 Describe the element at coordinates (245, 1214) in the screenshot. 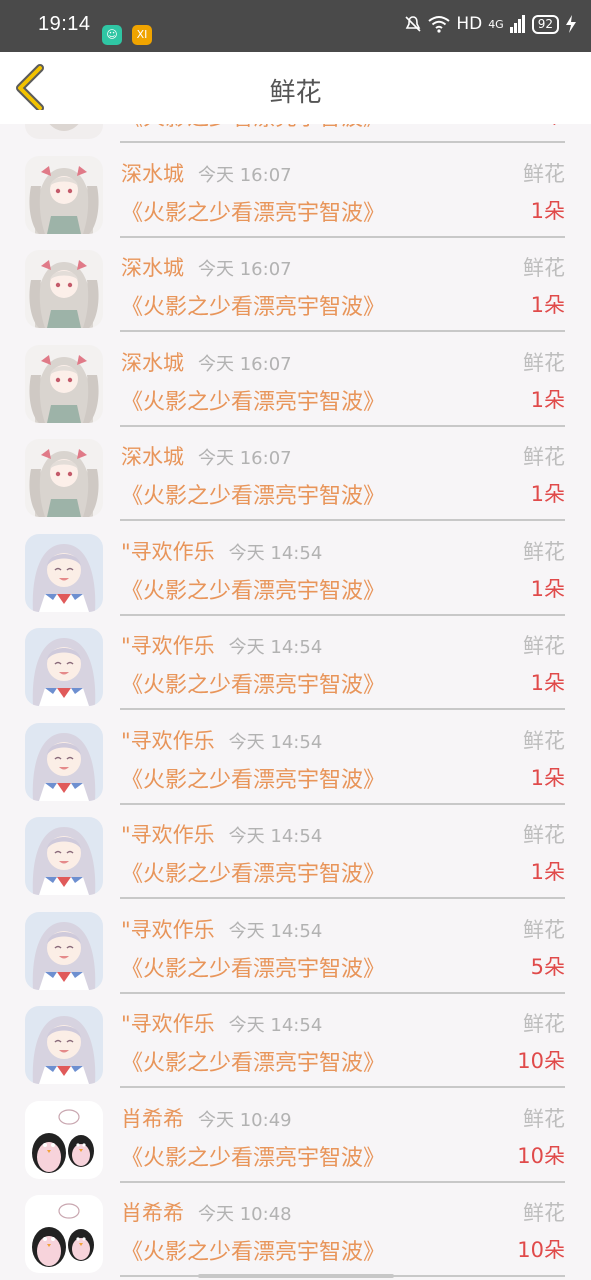

I see `gift-time: 今天 10:48` at that location.